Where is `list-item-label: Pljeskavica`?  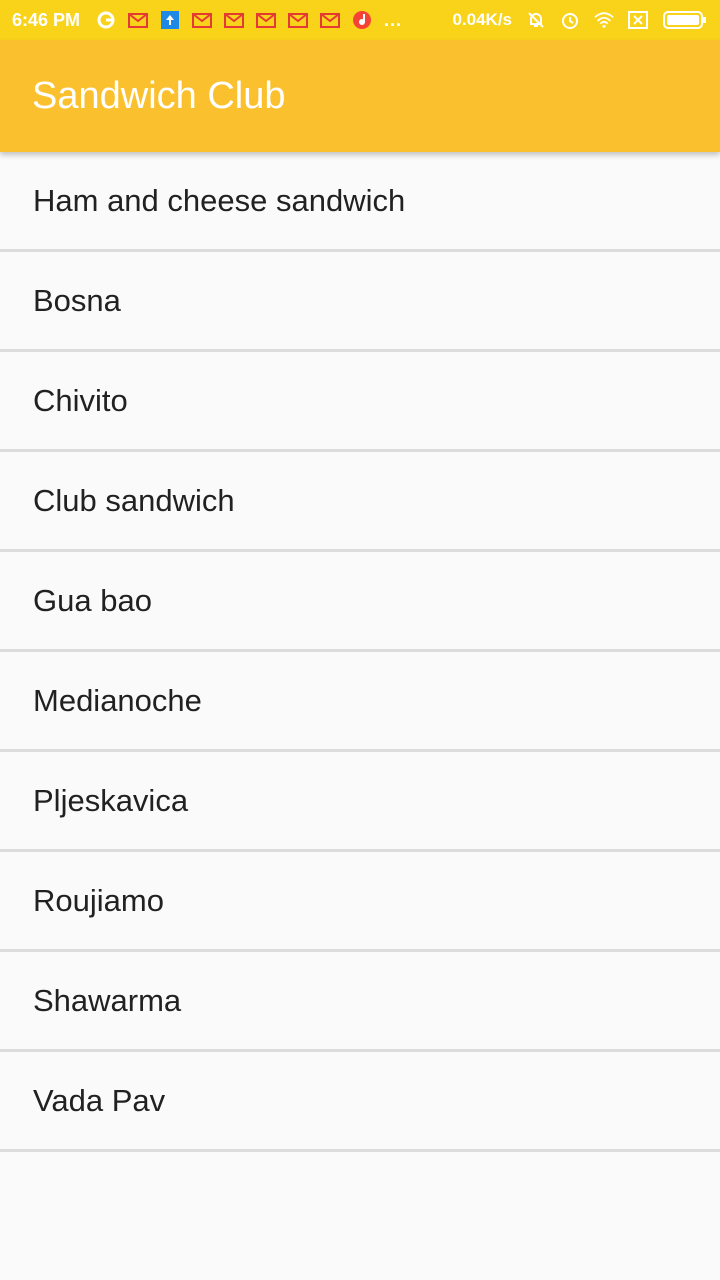 list-item-label: Pljeskavica is located at coordinates (111, 800).